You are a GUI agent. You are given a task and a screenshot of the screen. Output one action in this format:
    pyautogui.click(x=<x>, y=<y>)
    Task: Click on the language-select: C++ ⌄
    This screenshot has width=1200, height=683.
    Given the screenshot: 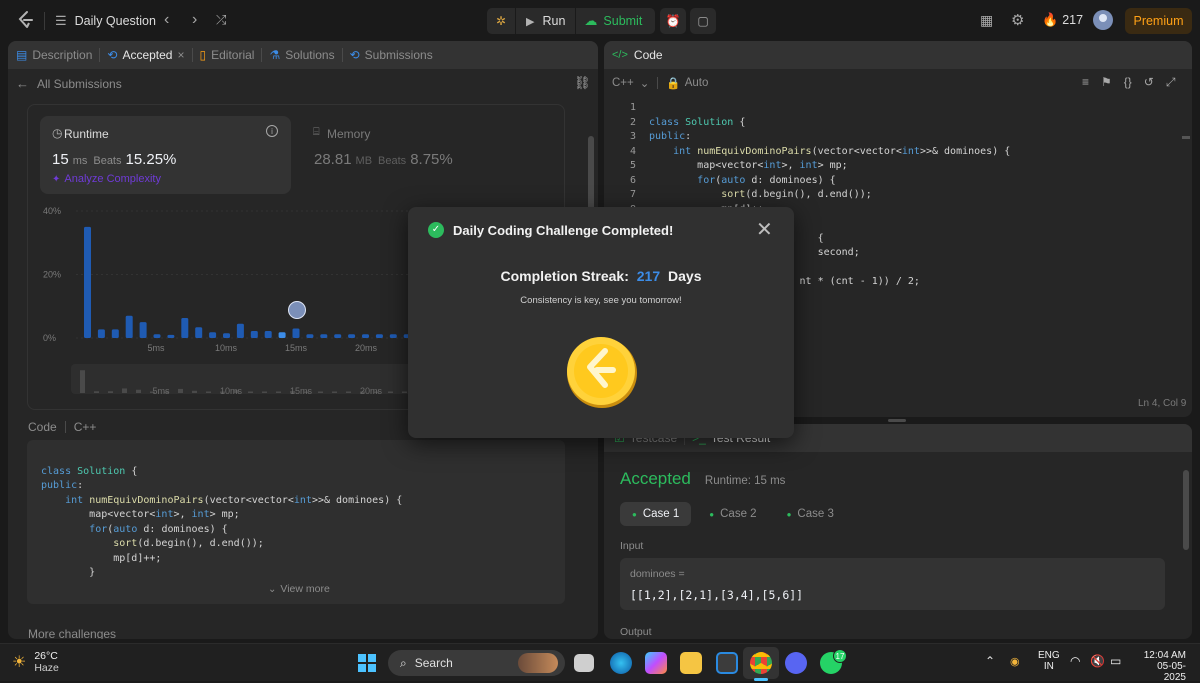 What is the action you would take?
    pyautogui.click(x=630, y=83)
    